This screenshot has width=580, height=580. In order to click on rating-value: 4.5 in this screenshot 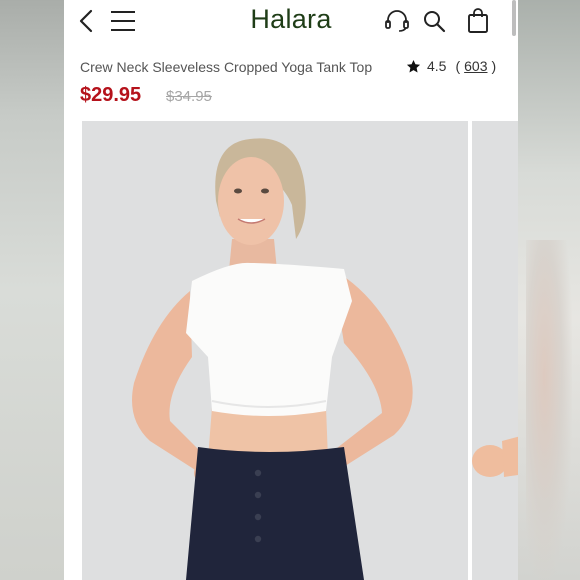, I will do `click(437, 66)`.